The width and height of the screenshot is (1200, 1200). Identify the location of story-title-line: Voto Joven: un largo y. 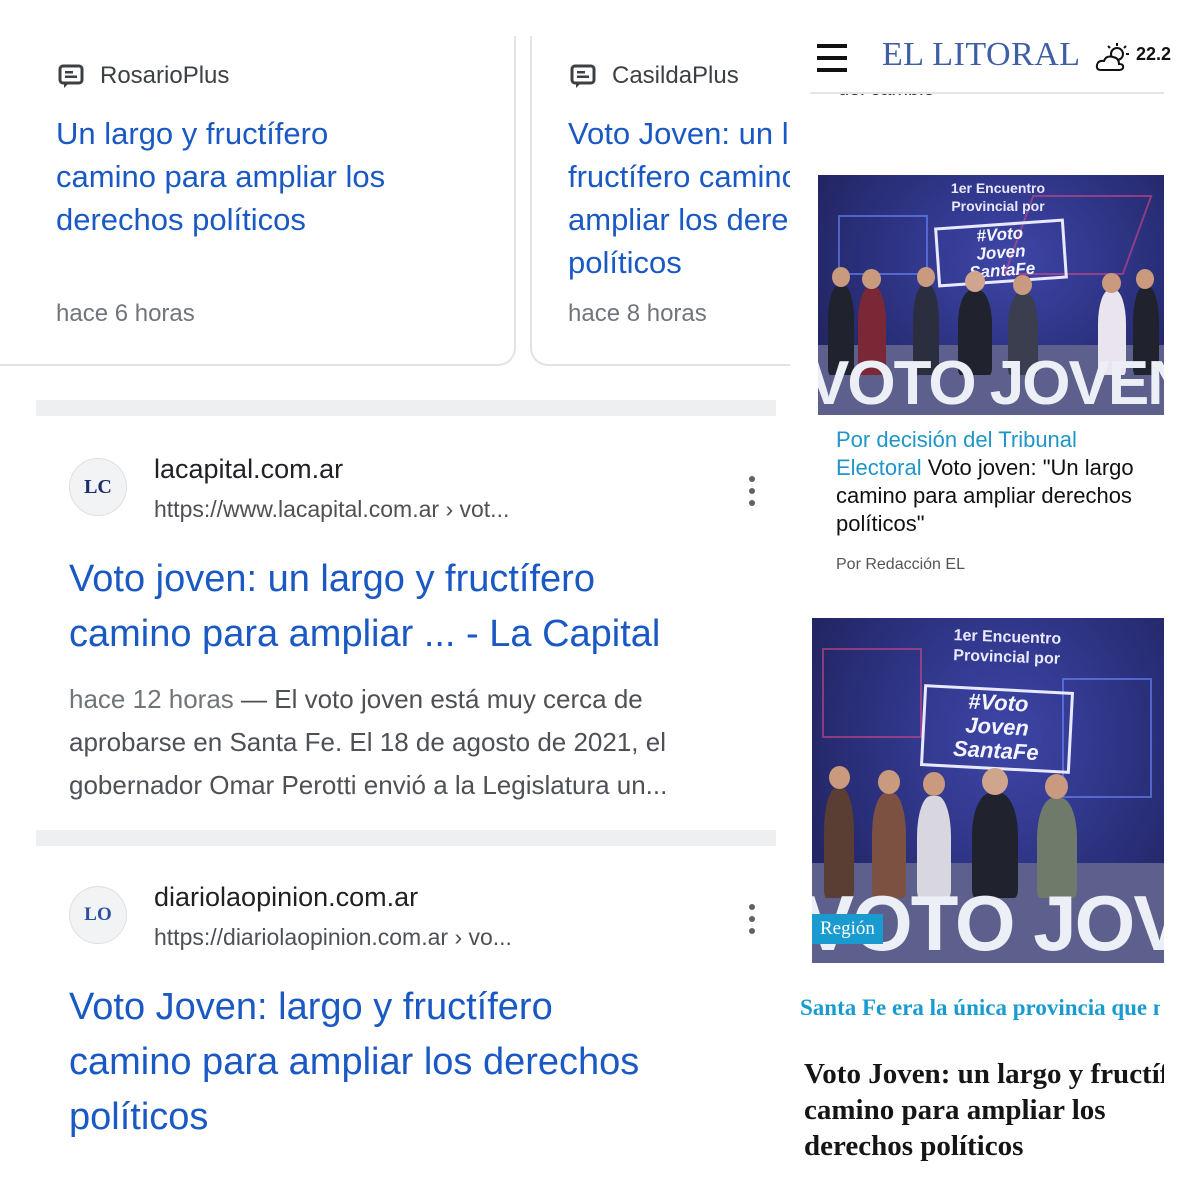
(679, 133).